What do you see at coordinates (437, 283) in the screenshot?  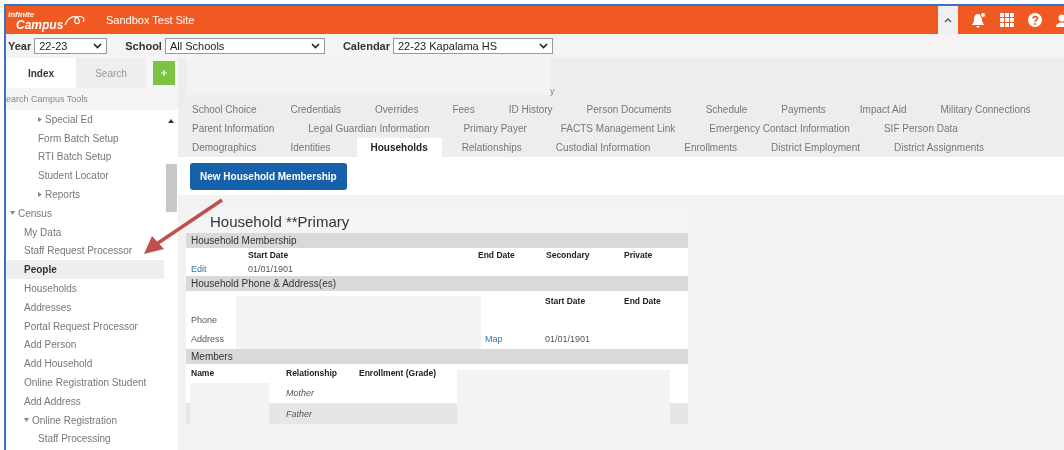 I see `section-heading: Household Phone & Address(es)` at bounding box center [437, 283].